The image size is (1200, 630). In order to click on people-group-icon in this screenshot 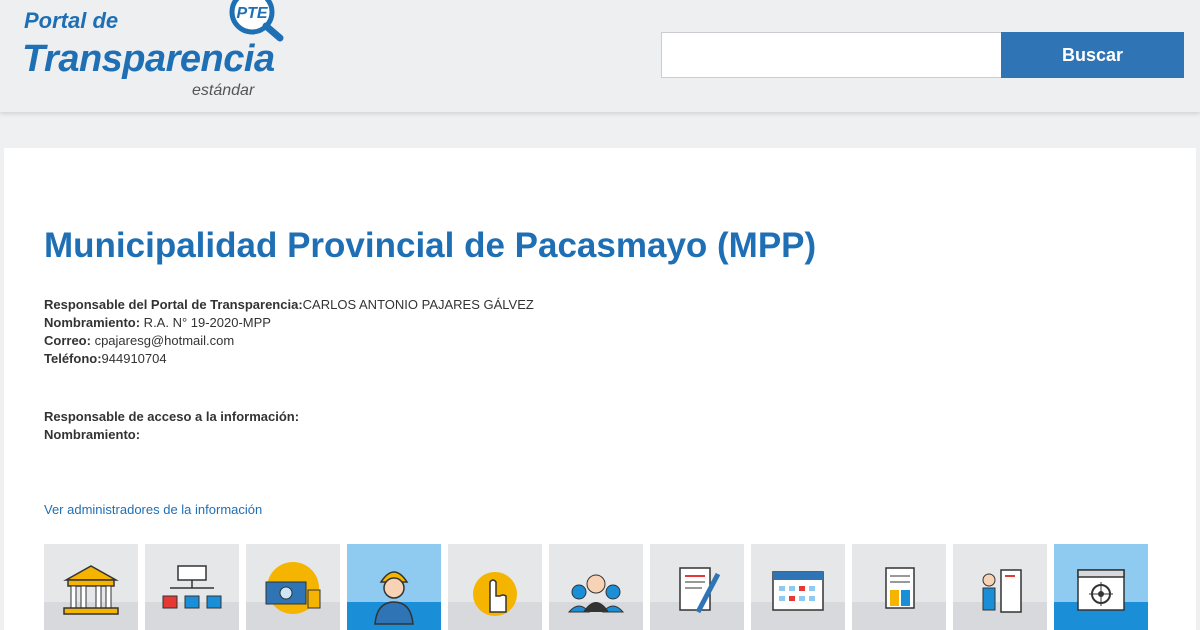, I will do `click(596, 593)`.